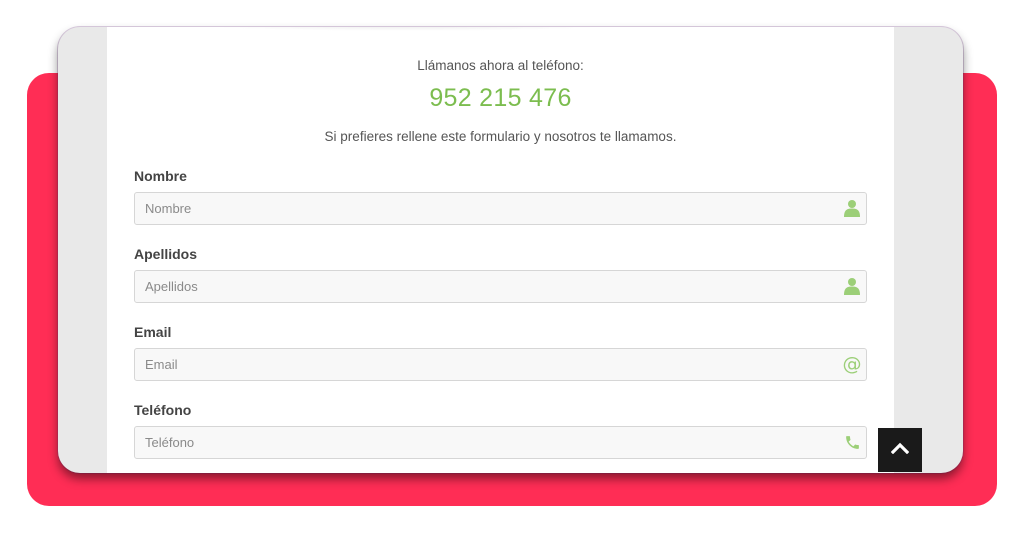 Image resolution: width=1024 pixels, height=536 pixels. I want to click on header-shadow, so click(407, 29).